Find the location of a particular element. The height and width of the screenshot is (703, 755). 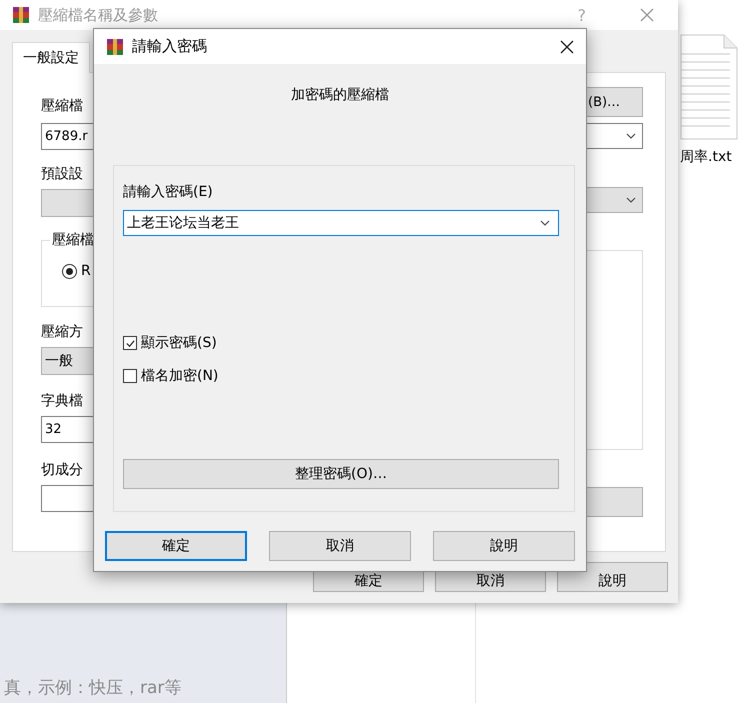

page-text: 真，示例：快压，rar等 is located at coordinates (93, 688).